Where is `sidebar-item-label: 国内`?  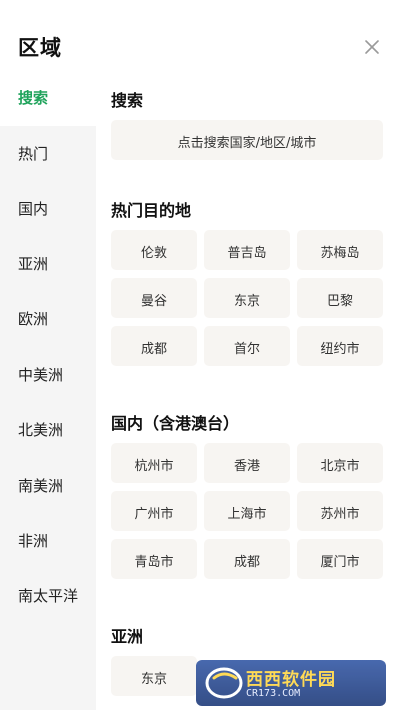
sidebar-item-label: 国内 is located at coordinates (33, 209).